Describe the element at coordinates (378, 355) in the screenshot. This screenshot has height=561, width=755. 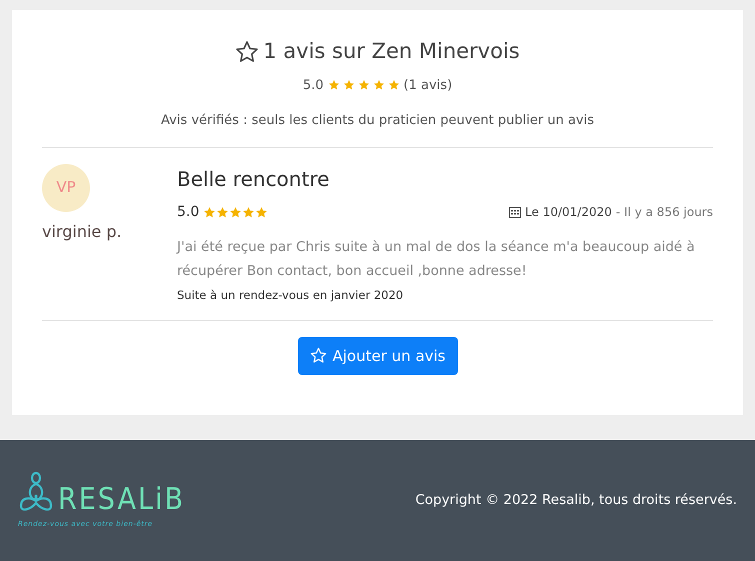
I see `add-review-button: Ajouter un avis` at that location.